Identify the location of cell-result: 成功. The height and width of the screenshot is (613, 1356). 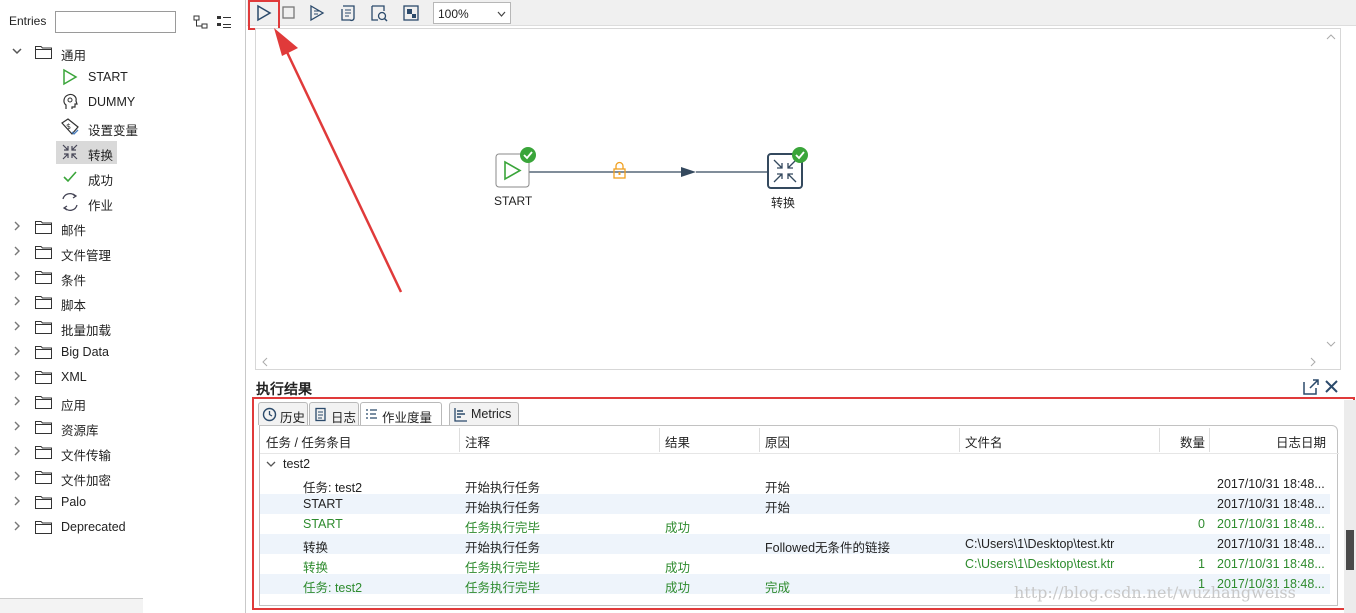
(678, 588).